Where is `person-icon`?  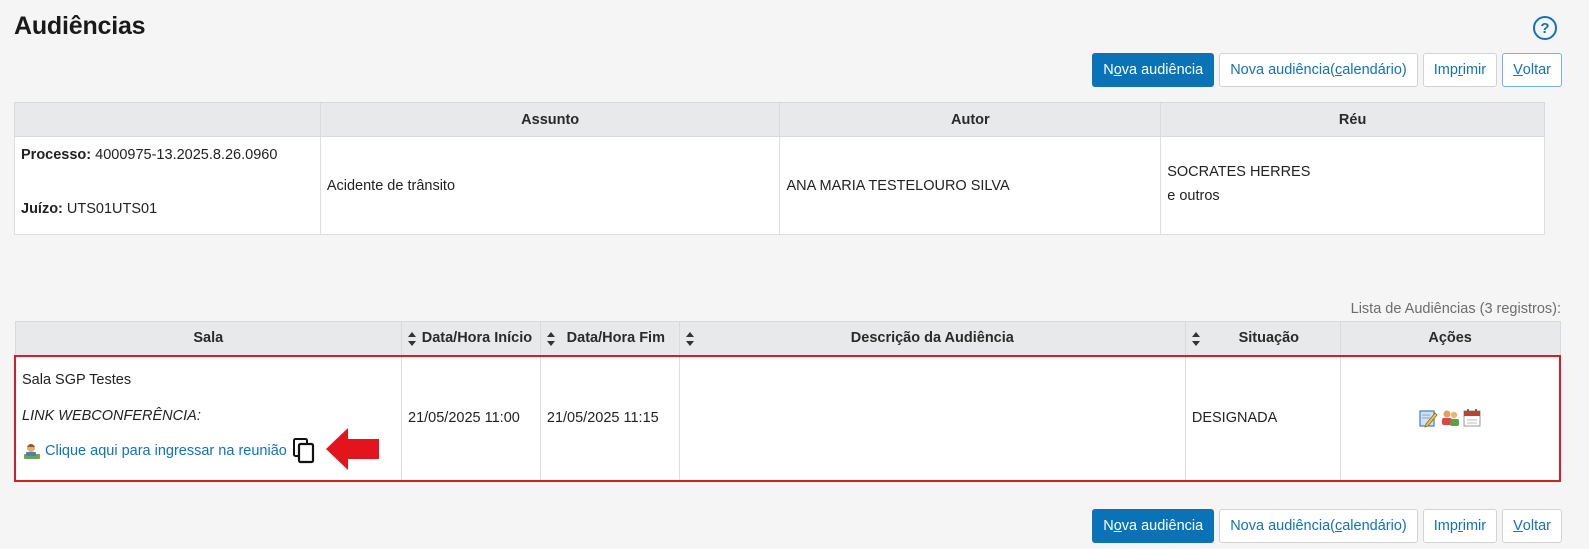 person-icon is located at coordinates (32, 451).